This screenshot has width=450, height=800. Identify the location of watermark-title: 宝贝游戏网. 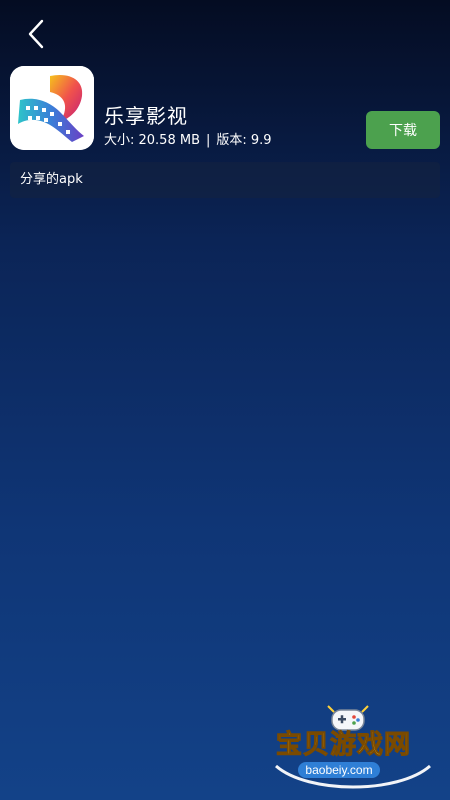
(343, 745).